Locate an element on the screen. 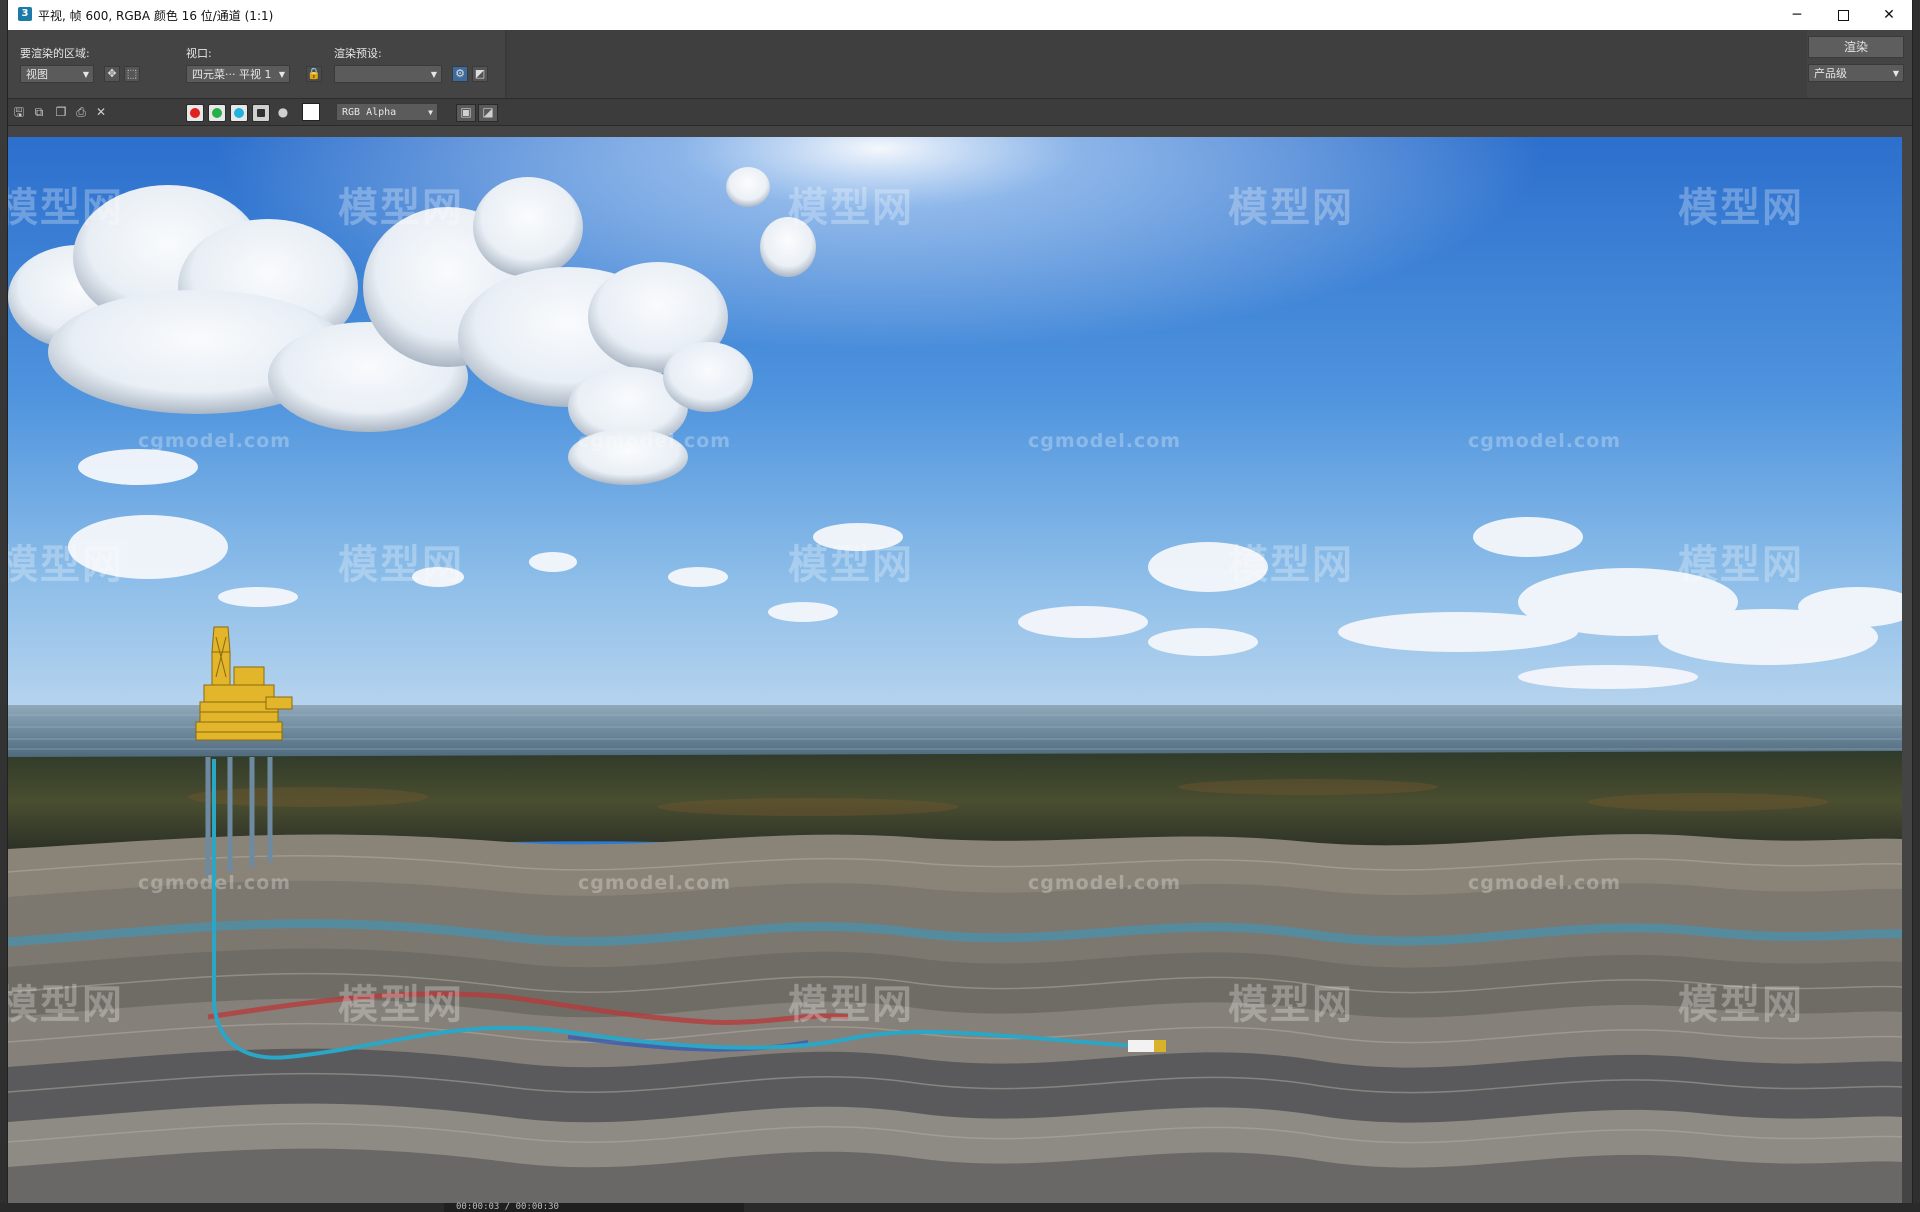  frame-toolbar: 🖫 ⧉ ❐ ⎙ ✕ ● RGB Alpha ▼ ▣ ◪ is located at coordinates (960, 112).